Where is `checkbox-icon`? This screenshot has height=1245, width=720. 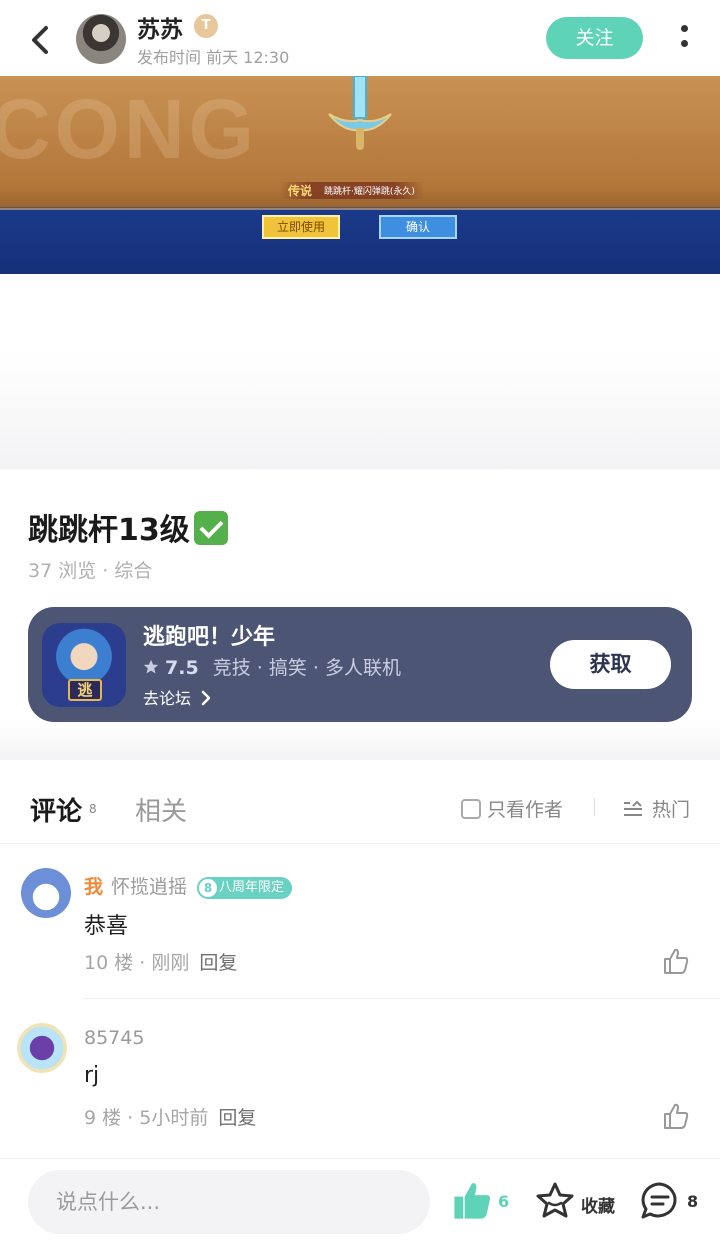
checkbox-icon is located at coordinates (471, 809).